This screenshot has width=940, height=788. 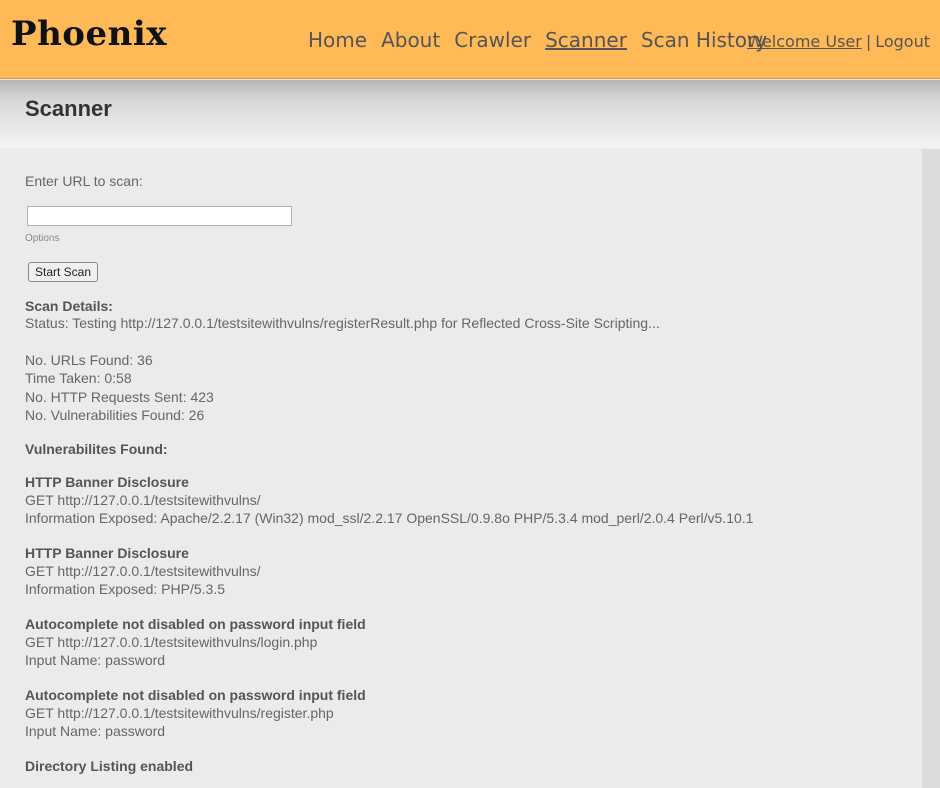 What do you see at coordinates (115, 415) in the screenshot?
I see `vulns-count: No. Vulnerabilities Found: 26` at bounding box center [115, 415].